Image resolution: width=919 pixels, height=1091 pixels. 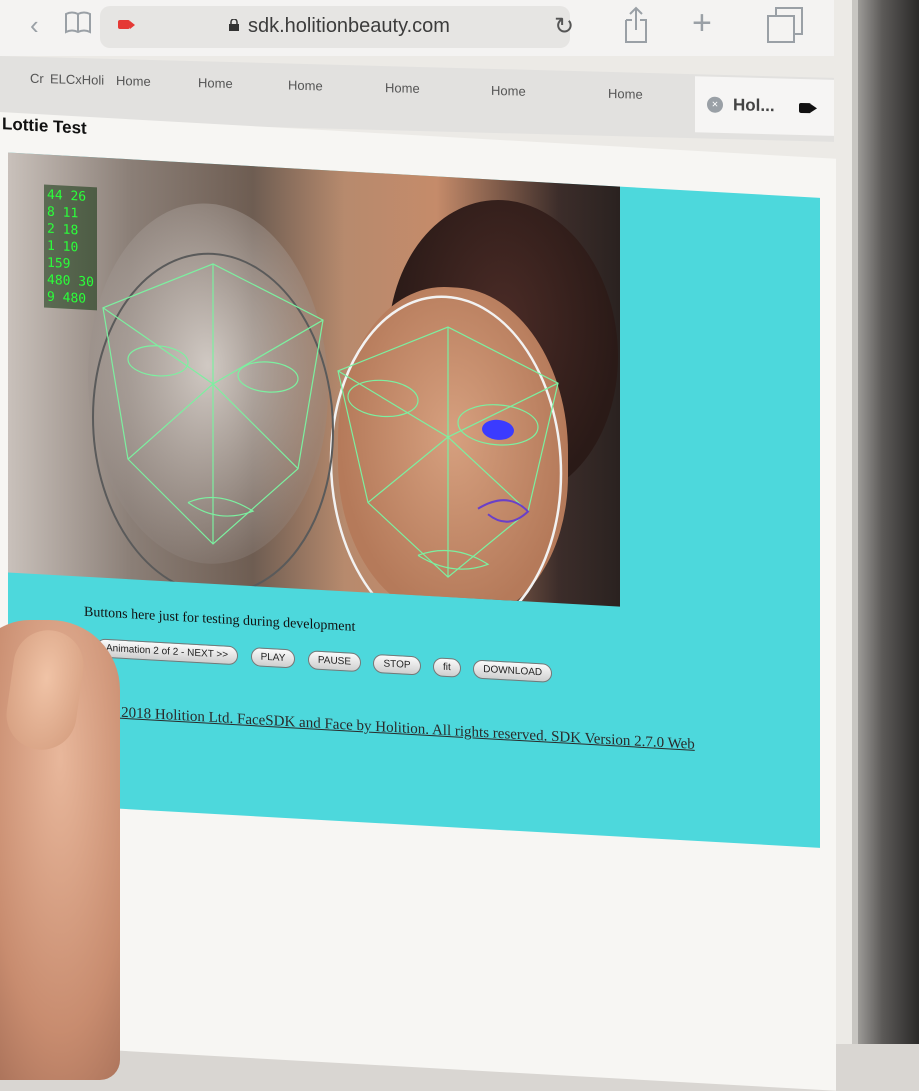 I want to click on tab: Cr, so click(x=37, y=78).